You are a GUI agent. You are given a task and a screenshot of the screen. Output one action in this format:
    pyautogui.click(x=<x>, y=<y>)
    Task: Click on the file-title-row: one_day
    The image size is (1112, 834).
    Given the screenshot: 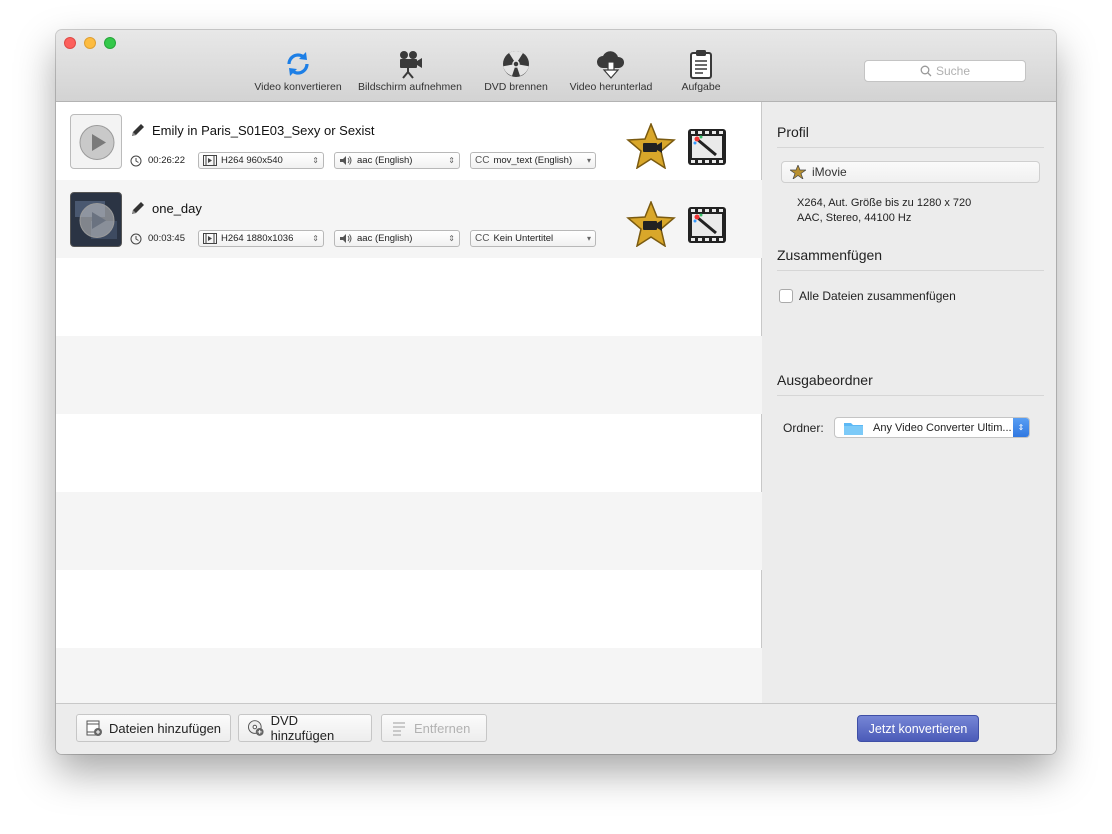 What is the action you would take?
    pyautogui.click(x=166, y=208)
    